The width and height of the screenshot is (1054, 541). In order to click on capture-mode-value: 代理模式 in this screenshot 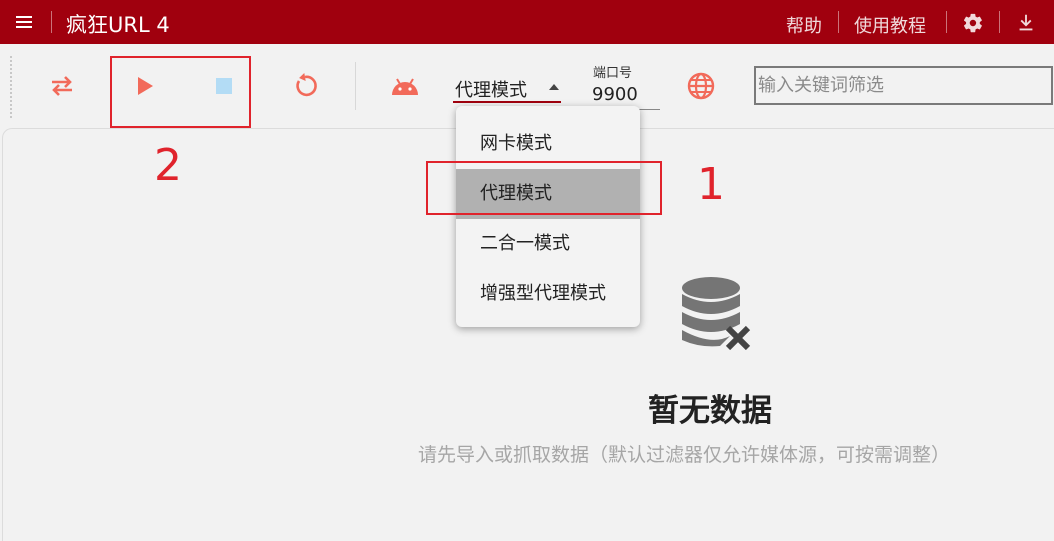, I will do `click(491, 90)`.